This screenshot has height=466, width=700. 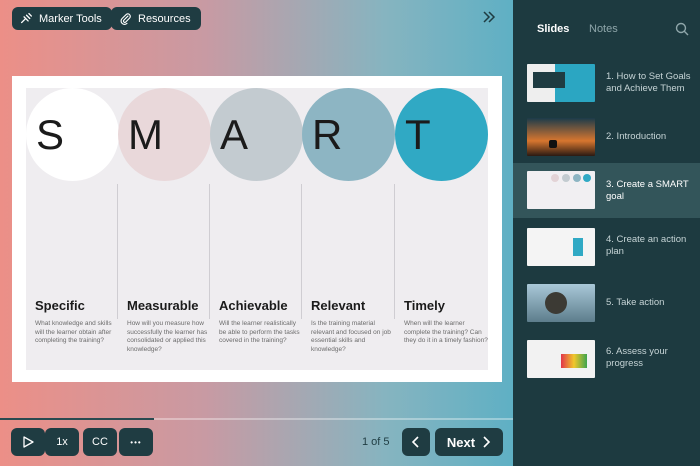 What do you see at coordinates (376, 442) in the screenshot?
I see `page-counter: 1 of 5` at bounding box center [376, 442].